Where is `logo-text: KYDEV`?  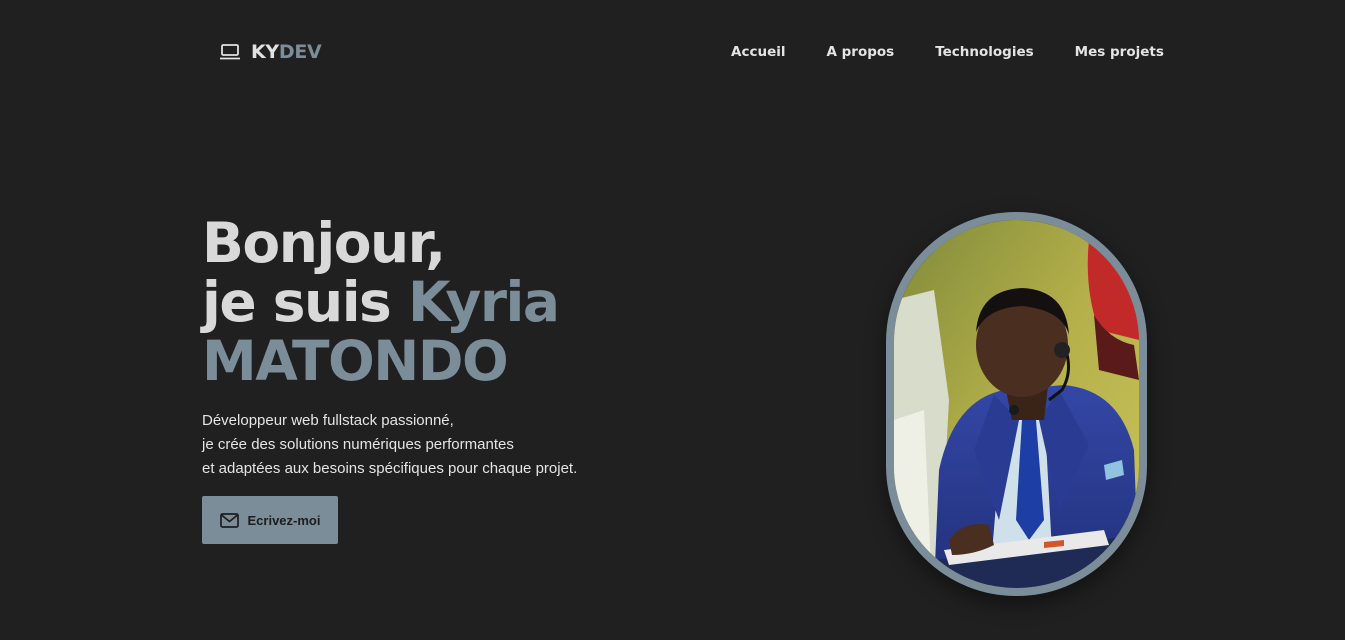 logo-text: KYDEV is located at coordinates (286, 52).